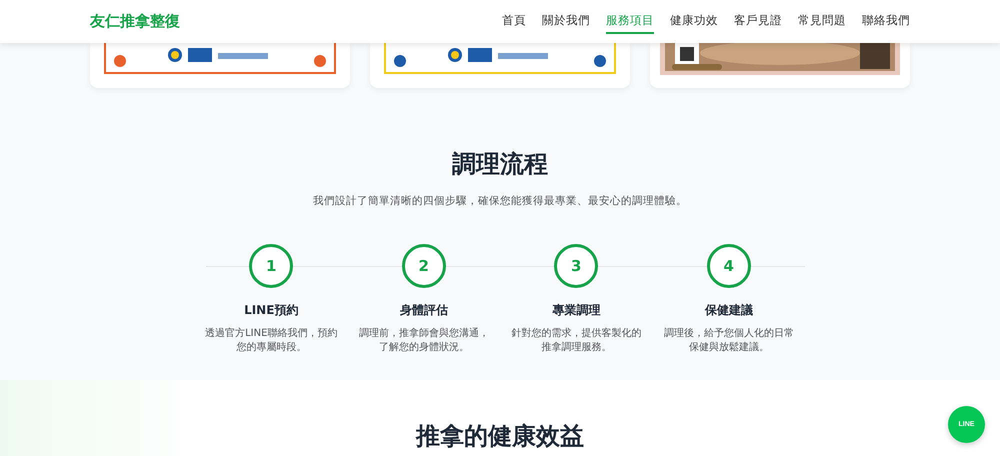 The width and height of the screenshot is (1000, 456). Describe the element at coordinates (500, 164) in the screenshot. I see `section-title: 調理流程` at that location.